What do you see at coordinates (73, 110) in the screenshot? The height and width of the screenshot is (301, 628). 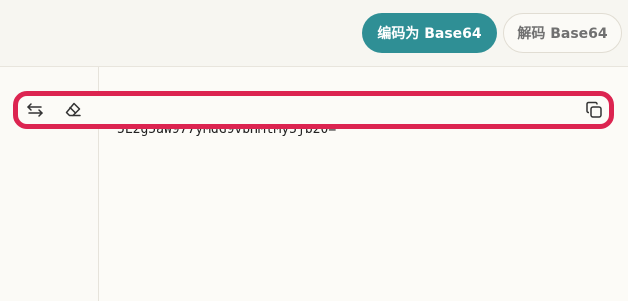 I see `eraser-icon` at bounding box center [73, 110].